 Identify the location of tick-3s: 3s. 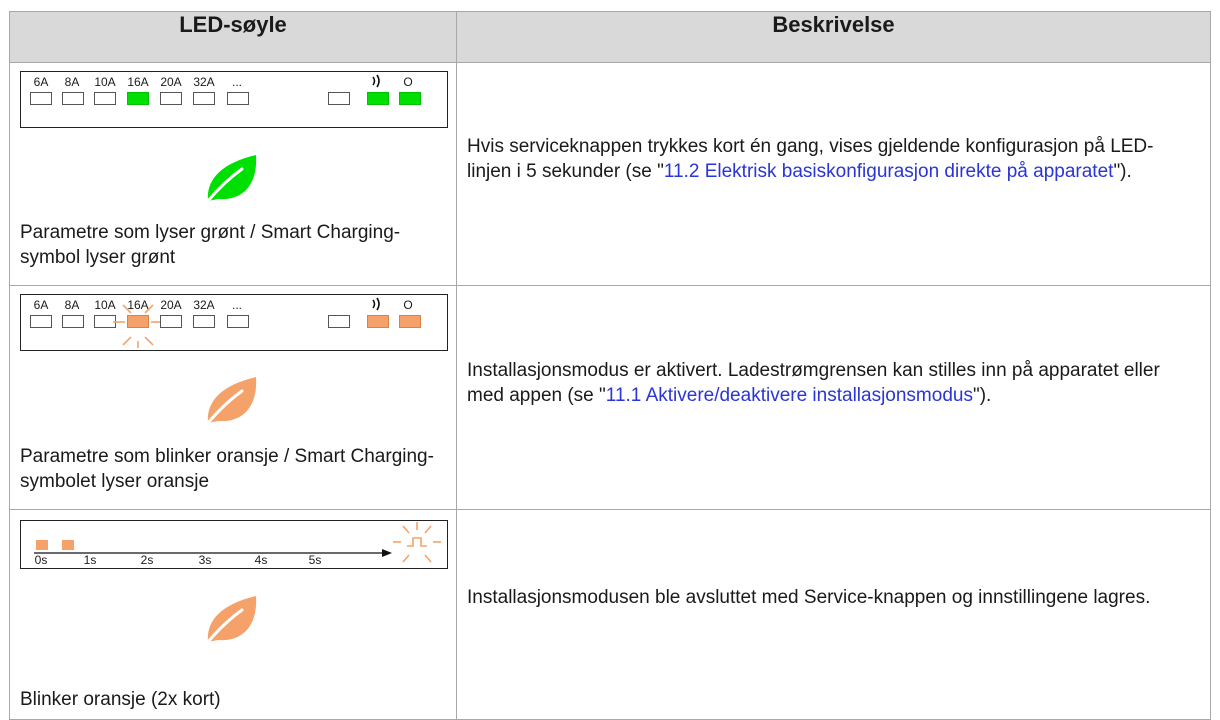
(205, 560).